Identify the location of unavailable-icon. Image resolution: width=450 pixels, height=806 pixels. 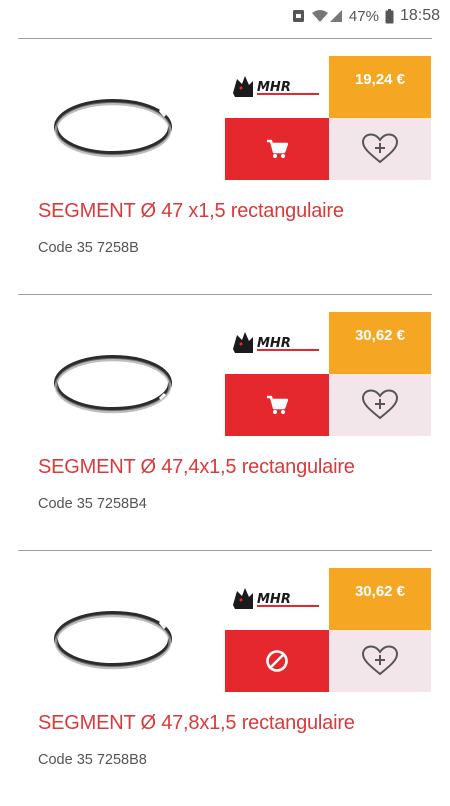
(277, 661).